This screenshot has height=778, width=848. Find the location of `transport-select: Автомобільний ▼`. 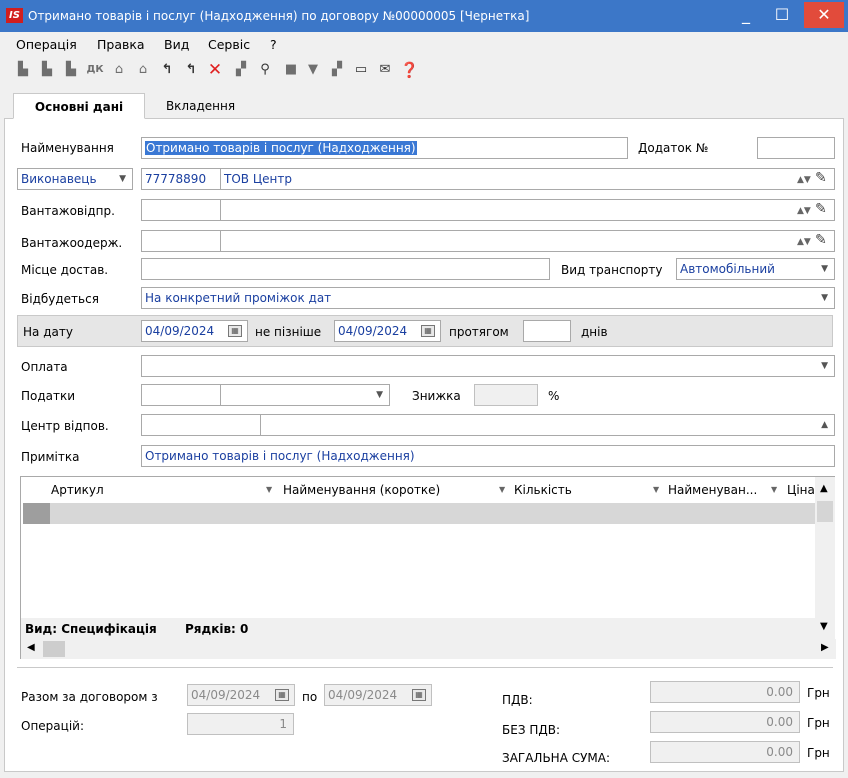

transport-select: Автомобільний ▼ is located at coordinates (755, 269).